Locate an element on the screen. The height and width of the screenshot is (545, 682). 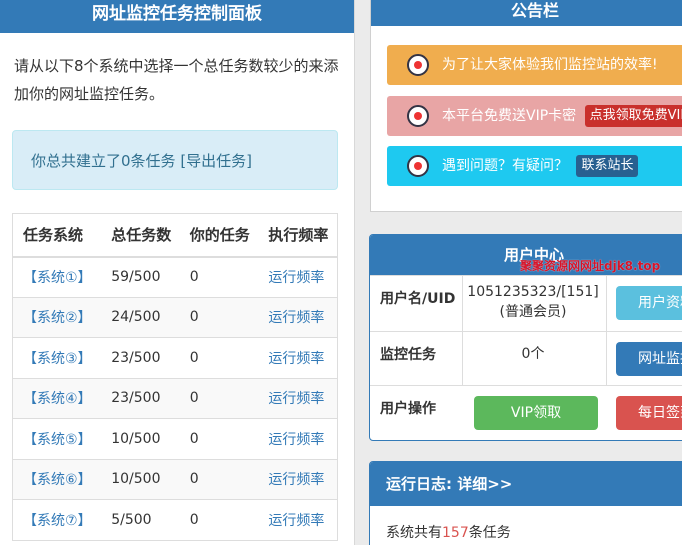
task-label: 监控任务 is located at coordinates (408, 355).